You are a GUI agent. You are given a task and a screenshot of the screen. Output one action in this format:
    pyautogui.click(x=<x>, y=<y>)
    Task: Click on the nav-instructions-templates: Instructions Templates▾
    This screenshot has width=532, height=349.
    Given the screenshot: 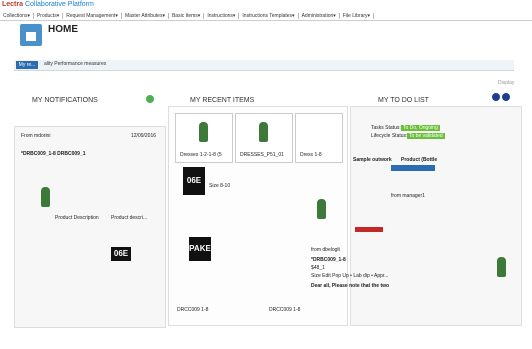 What is the action you would take?
    pyautogui.click(x=269, y=15)
    